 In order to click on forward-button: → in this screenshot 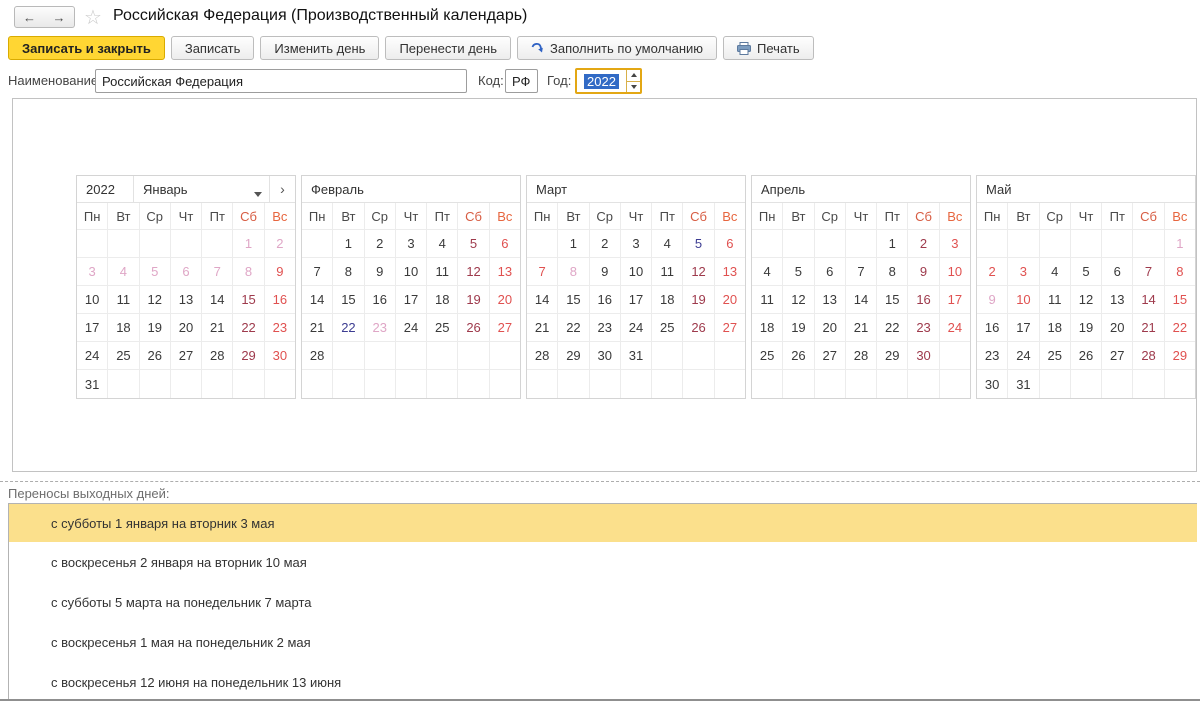, I will do `click(59, 17)`.